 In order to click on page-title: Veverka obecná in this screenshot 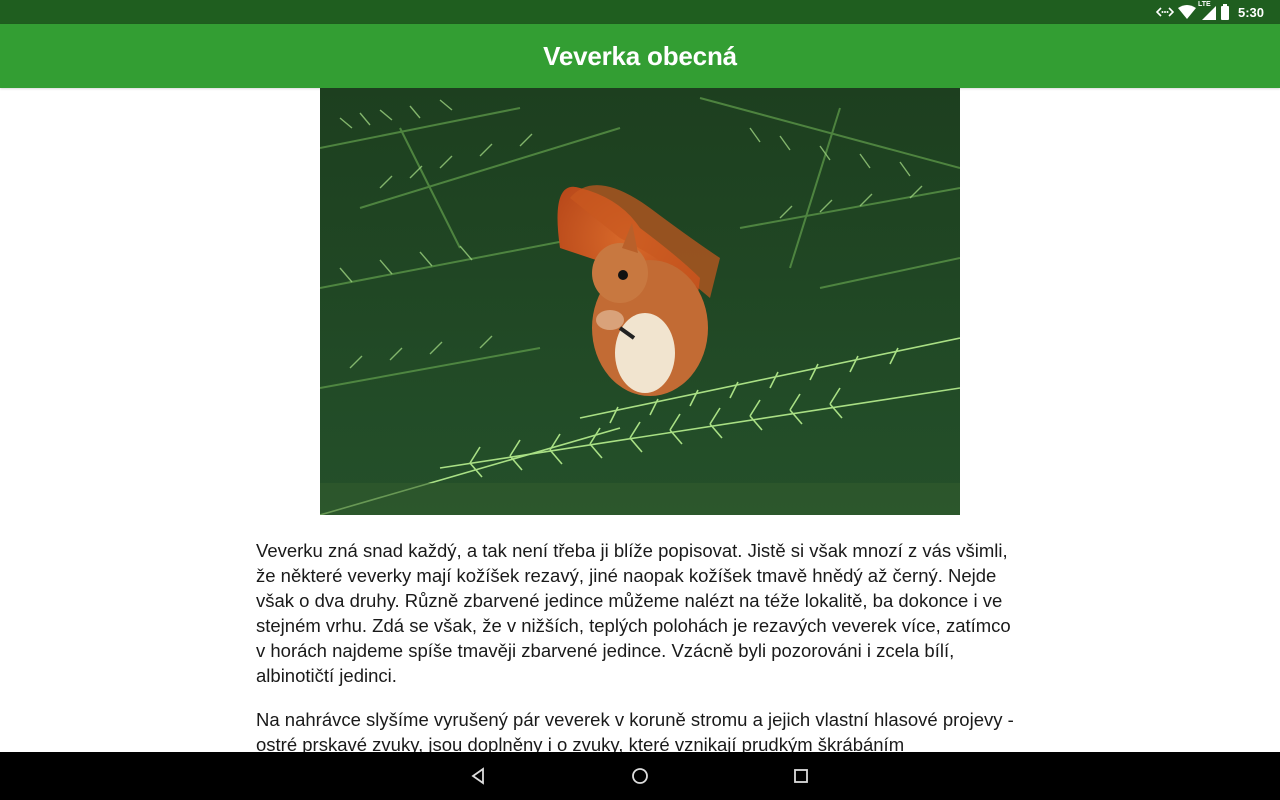, I will do `click(640, 55)`.